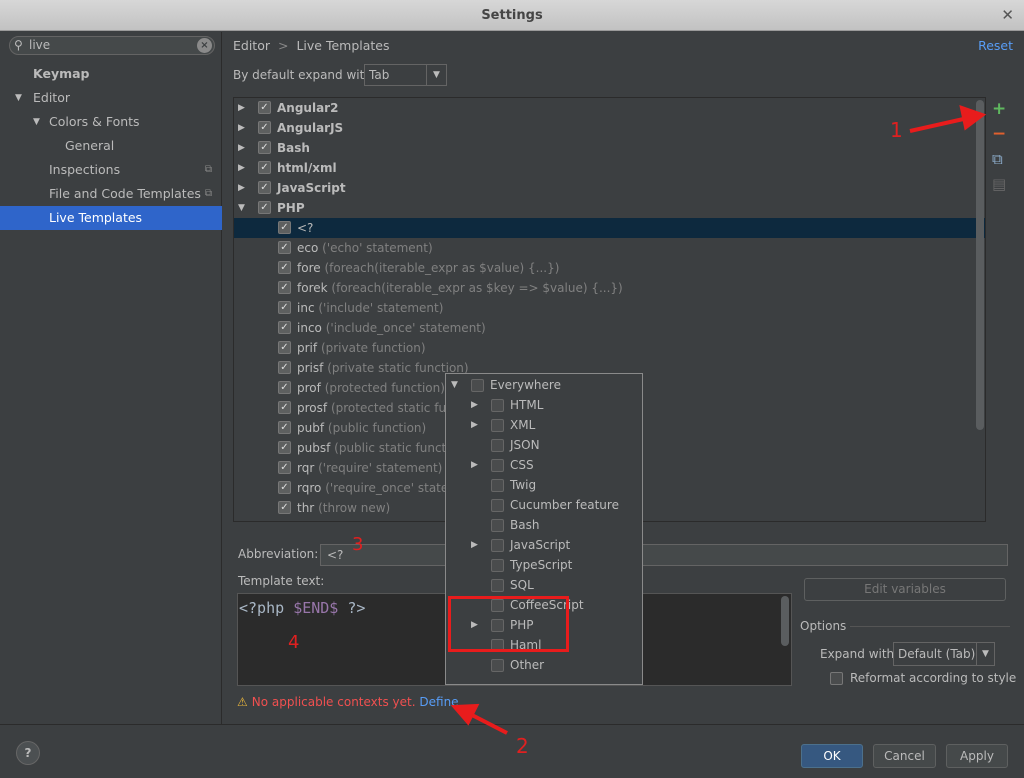 The width and height of the screenshot is (1024, 778). What do you see at coordinates (836, 678) in the screenshot?
I see `reformat-checkbox` at bounding box center [836, 678].